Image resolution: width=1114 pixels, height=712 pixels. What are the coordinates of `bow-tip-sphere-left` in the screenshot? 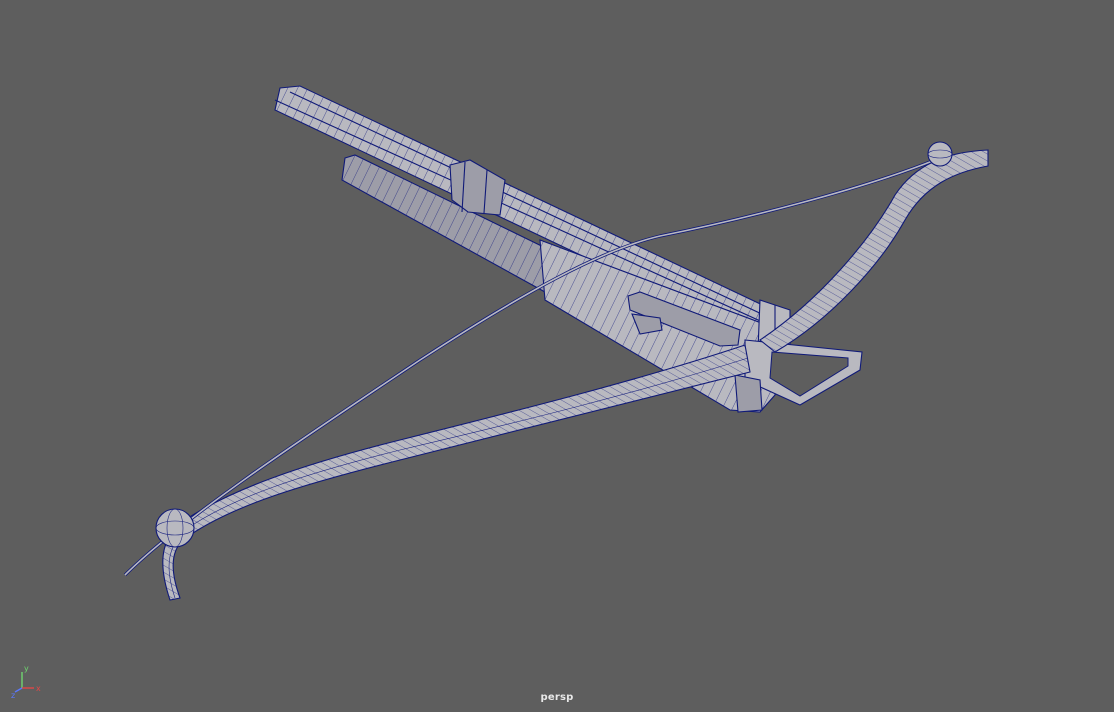 It's located at (175, 528).